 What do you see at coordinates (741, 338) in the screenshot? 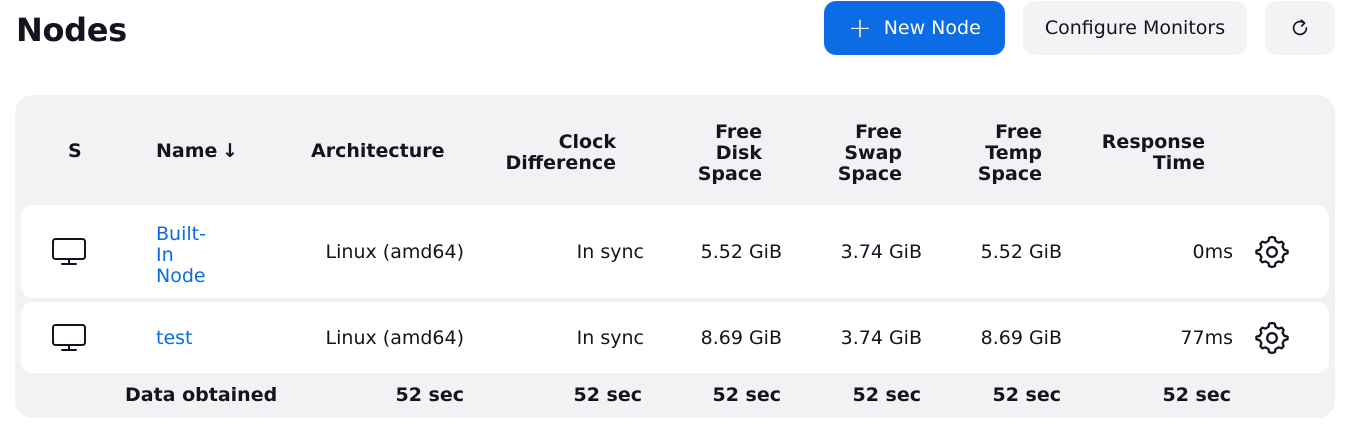
I see `free-disk-cell: 8.69 GiB` at bounding box center [741, 338].